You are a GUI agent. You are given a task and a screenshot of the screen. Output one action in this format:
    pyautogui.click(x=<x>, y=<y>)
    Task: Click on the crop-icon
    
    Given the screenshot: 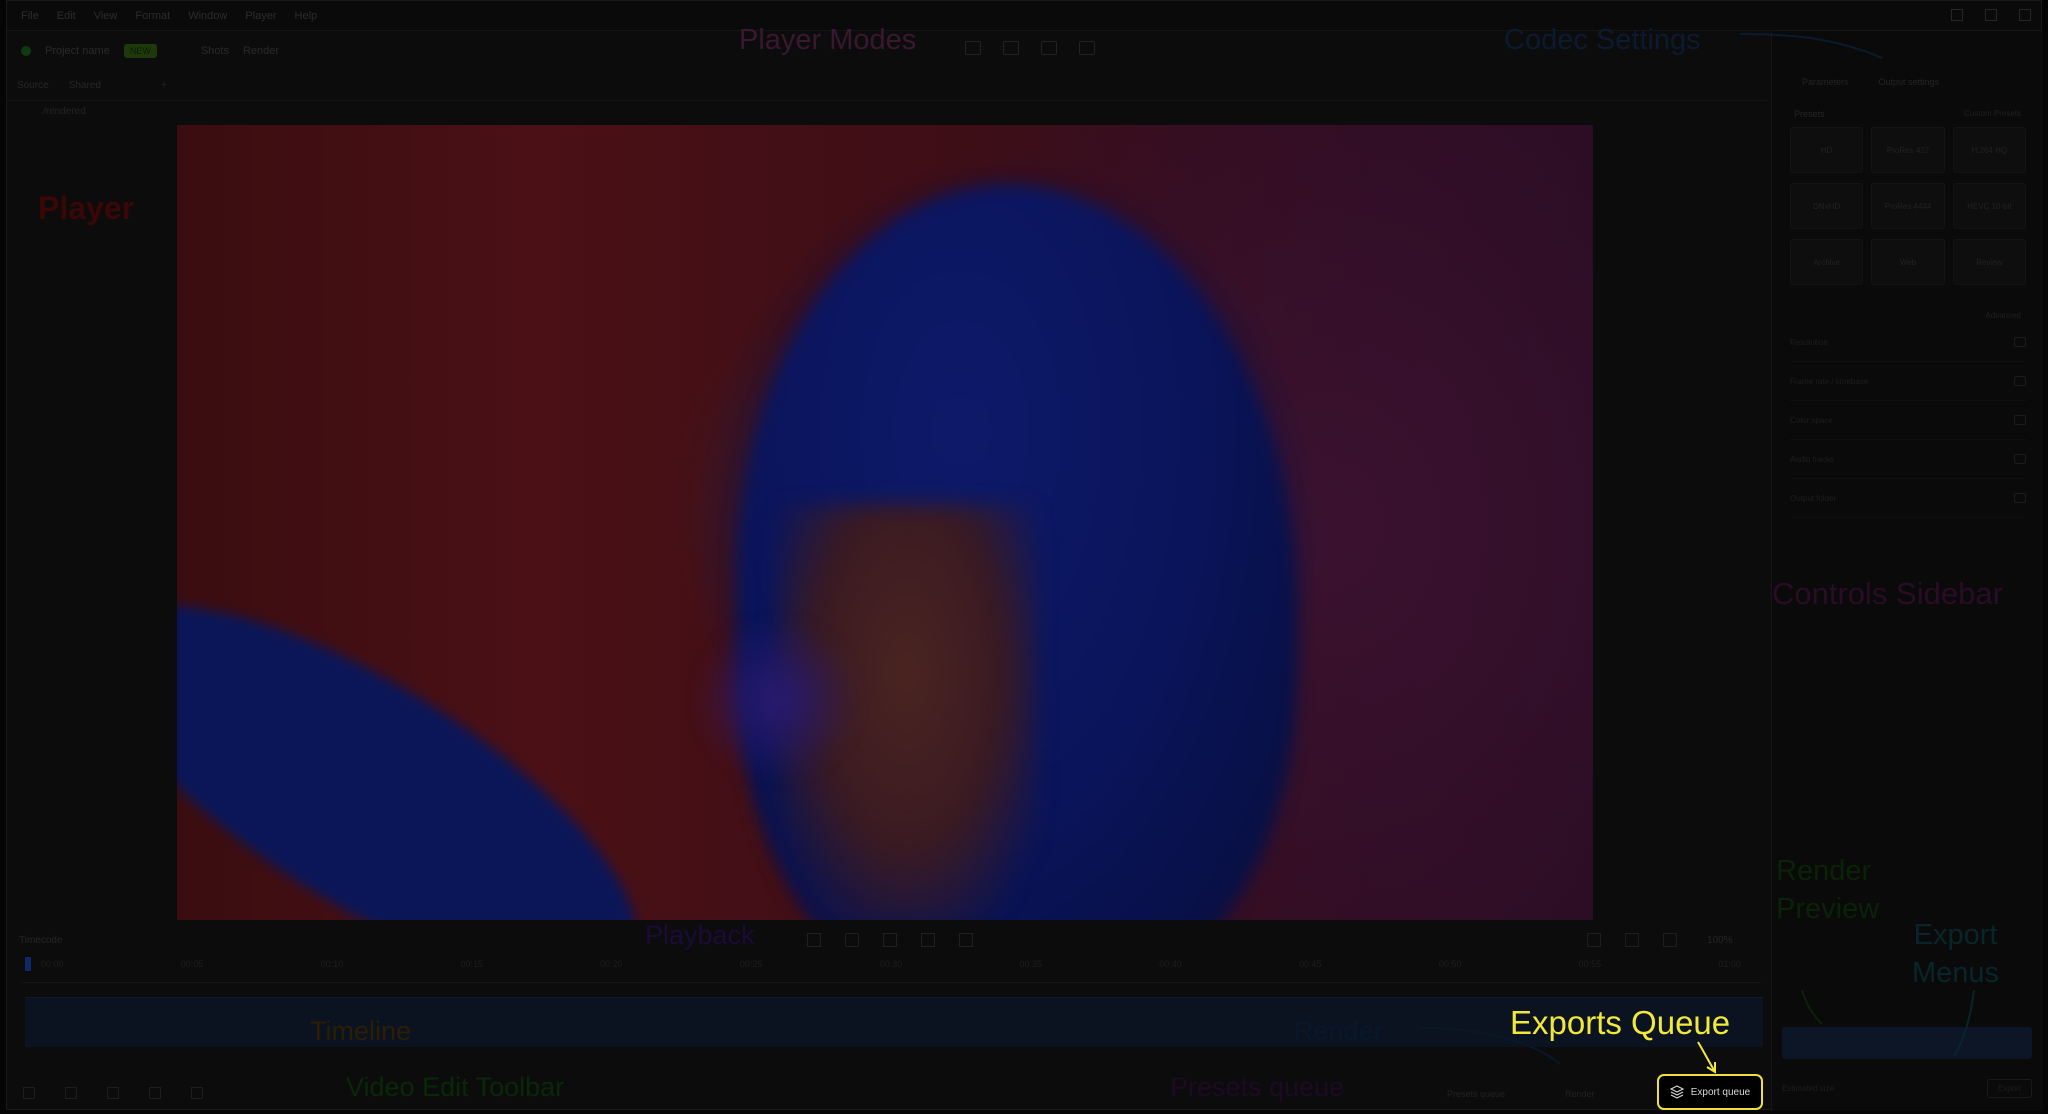 What is the action you would take?
    pyautogui.click(x=155, y=1093)
    